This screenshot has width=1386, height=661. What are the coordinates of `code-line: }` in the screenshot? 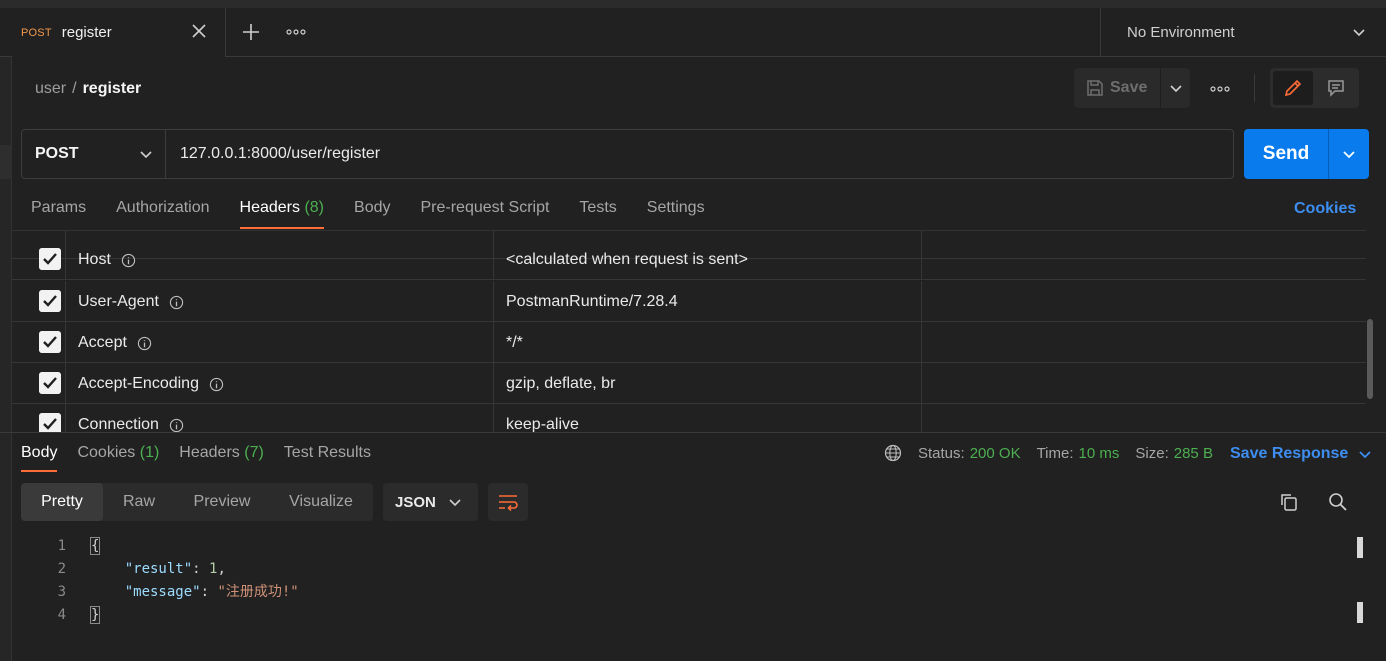 It's located at (95, 615).